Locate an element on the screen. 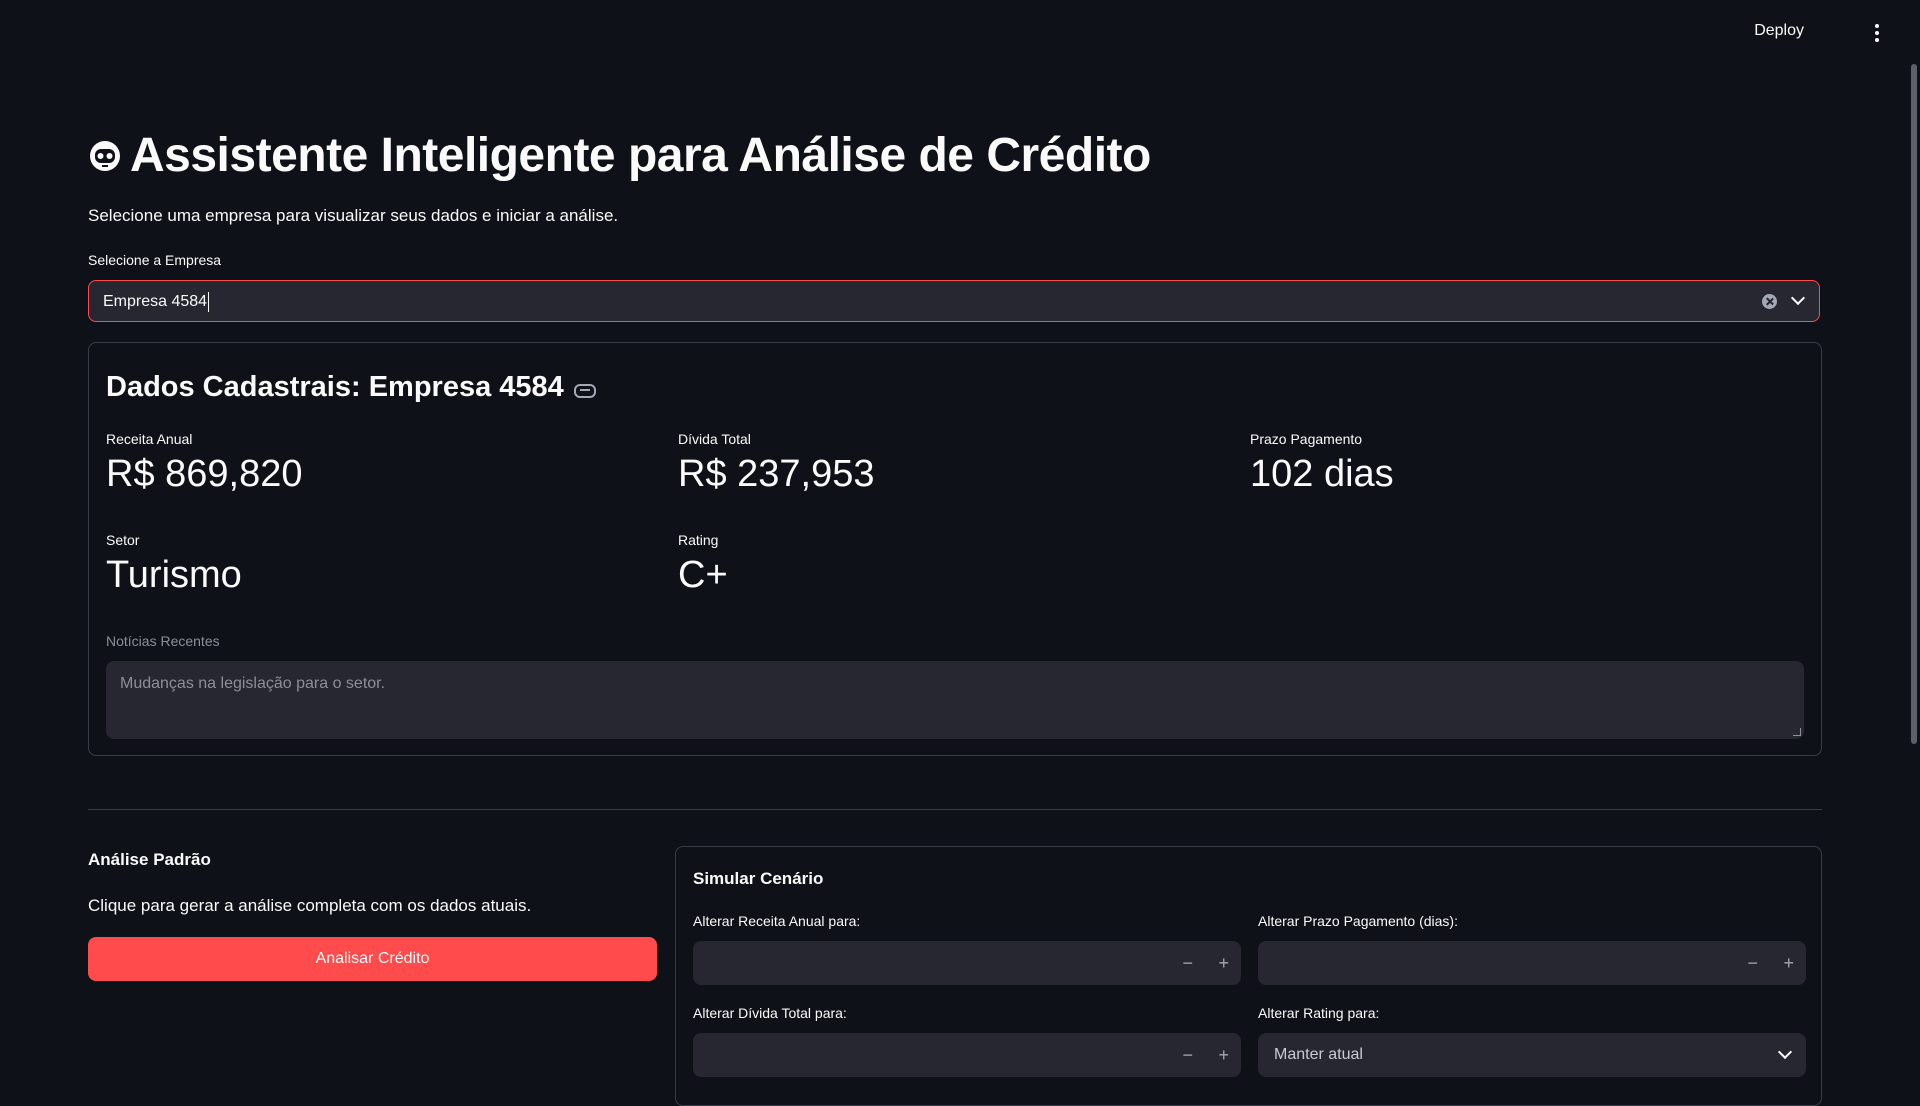 The image size is (1920, 1106). metric-prazo: Prazo Pagamento 102 dias is located at coordinates (1322, 463).